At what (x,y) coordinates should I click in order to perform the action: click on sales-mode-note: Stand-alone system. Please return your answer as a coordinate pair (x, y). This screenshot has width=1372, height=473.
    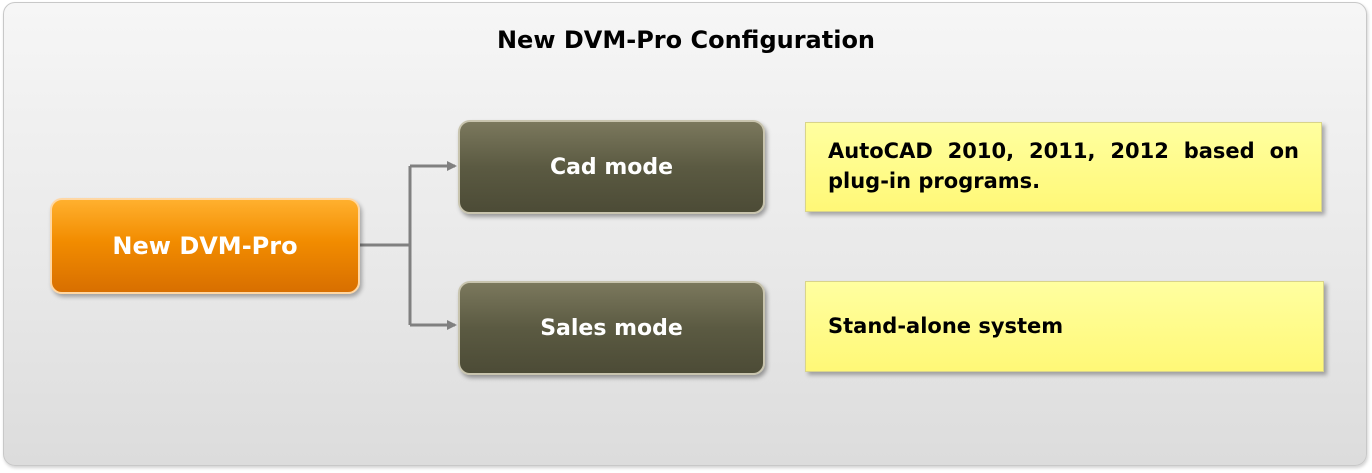
    Looking at the image, I should click on (1064, 326).